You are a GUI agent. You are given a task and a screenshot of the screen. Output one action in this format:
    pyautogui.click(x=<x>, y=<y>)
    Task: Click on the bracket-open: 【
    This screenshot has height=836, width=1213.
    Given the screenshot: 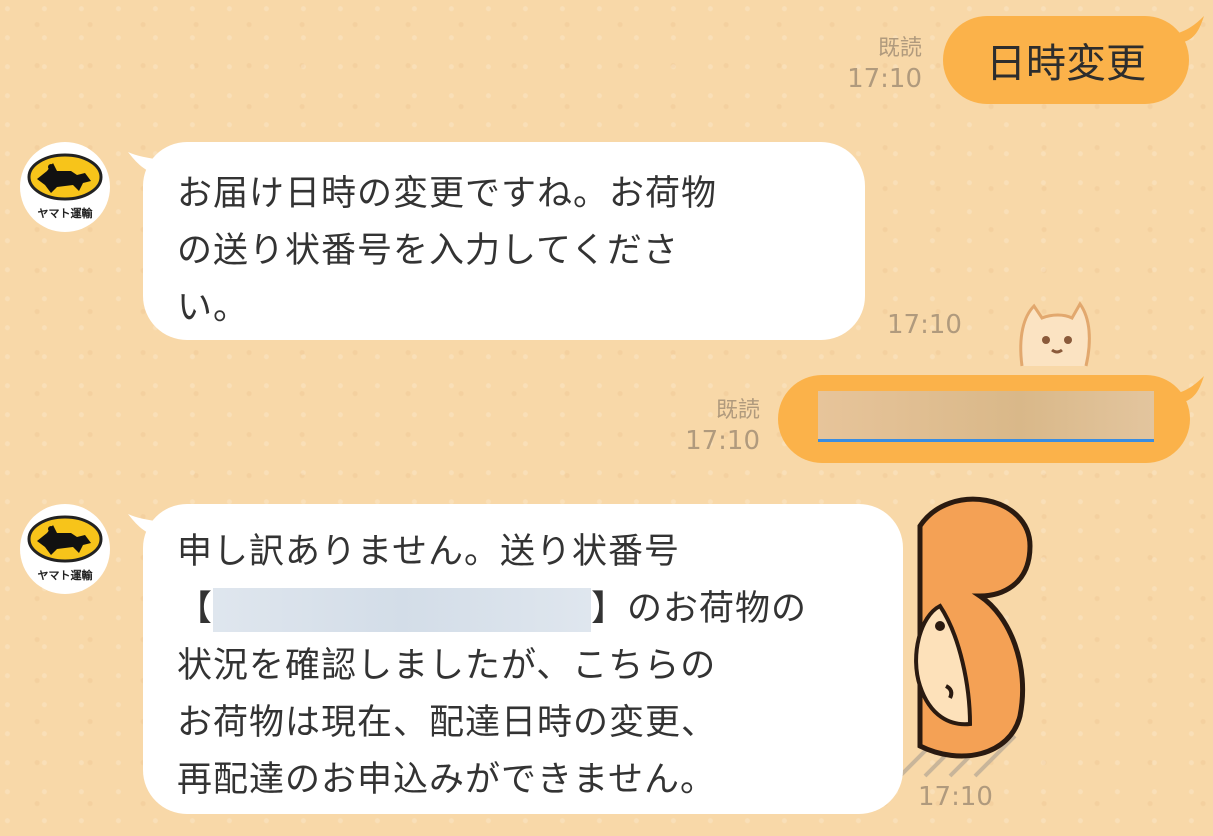 What is the action you would take?
    pyautogui.click(x=195, y=609)
    